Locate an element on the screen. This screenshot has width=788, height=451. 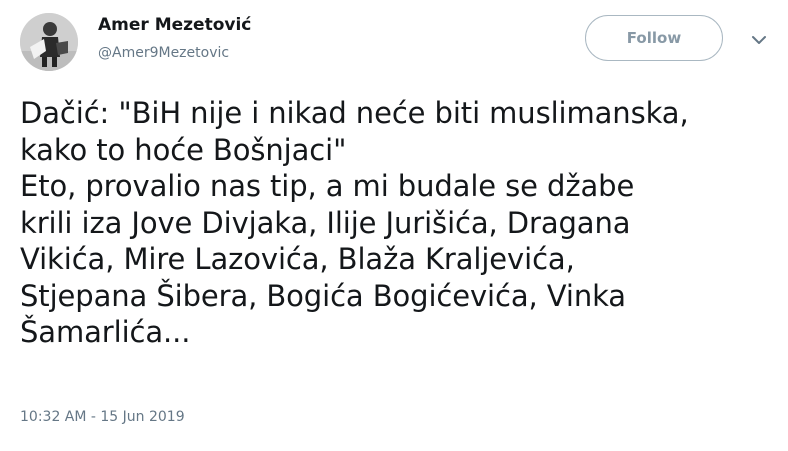
tweet-line: kako to hoće Bošnjaci" is located at coordinates (183, 149).